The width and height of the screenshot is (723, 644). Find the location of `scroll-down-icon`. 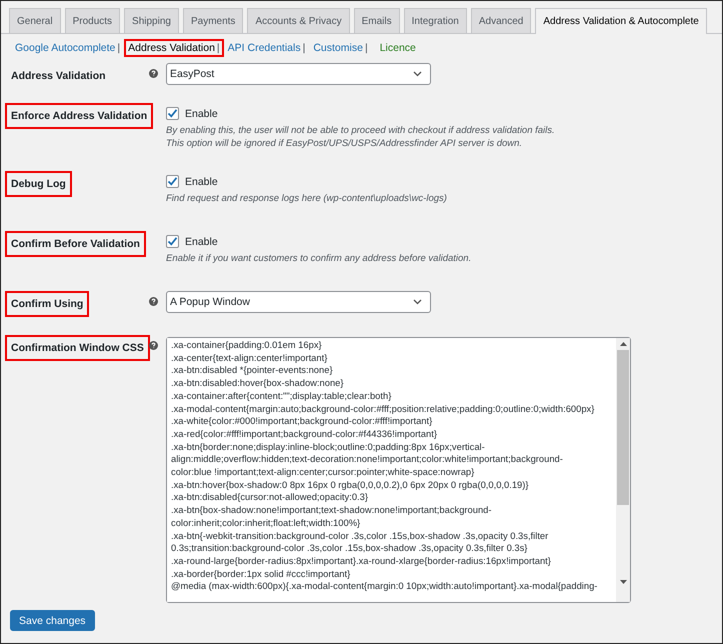

scroll-down-icon is located at coordinates (623, 582).